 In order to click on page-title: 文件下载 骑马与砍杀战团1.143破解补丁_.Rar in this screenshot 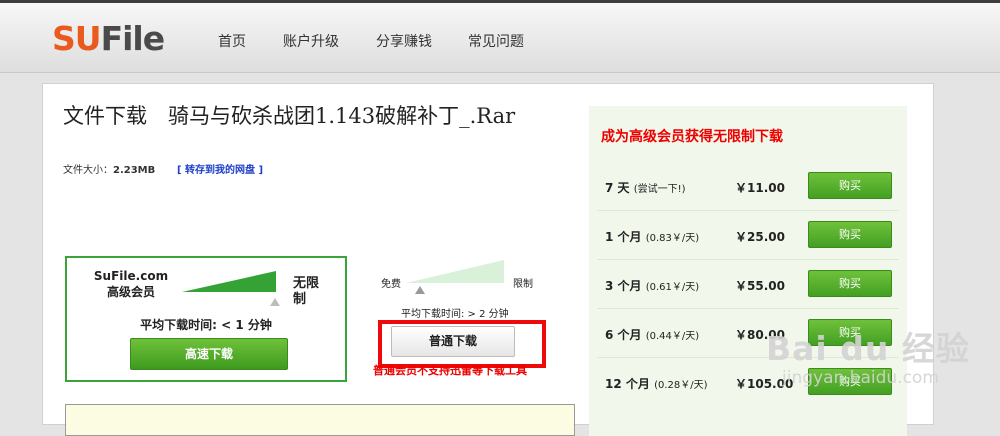, I will do `click(289, 116)`.